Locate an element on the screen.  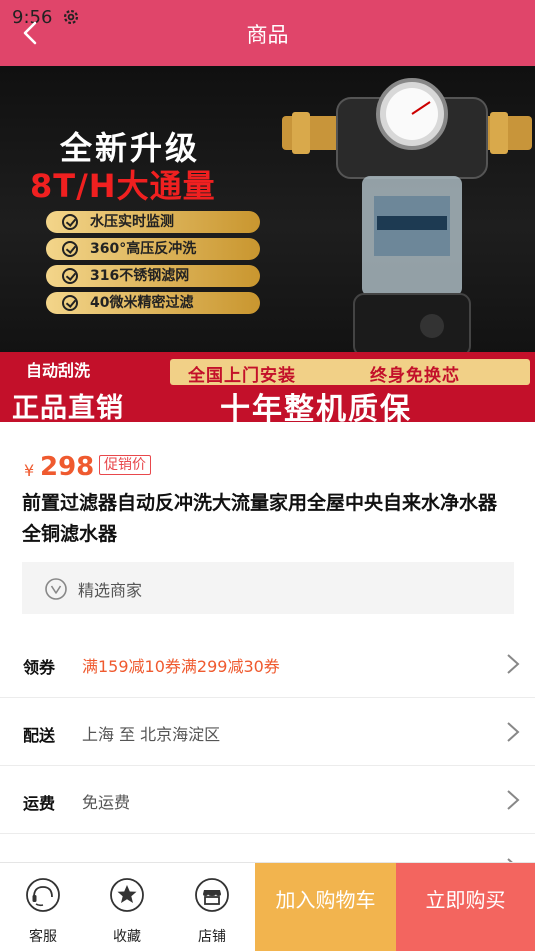
buy-now-button: 立即购买 is located at coordinates (465, 907).